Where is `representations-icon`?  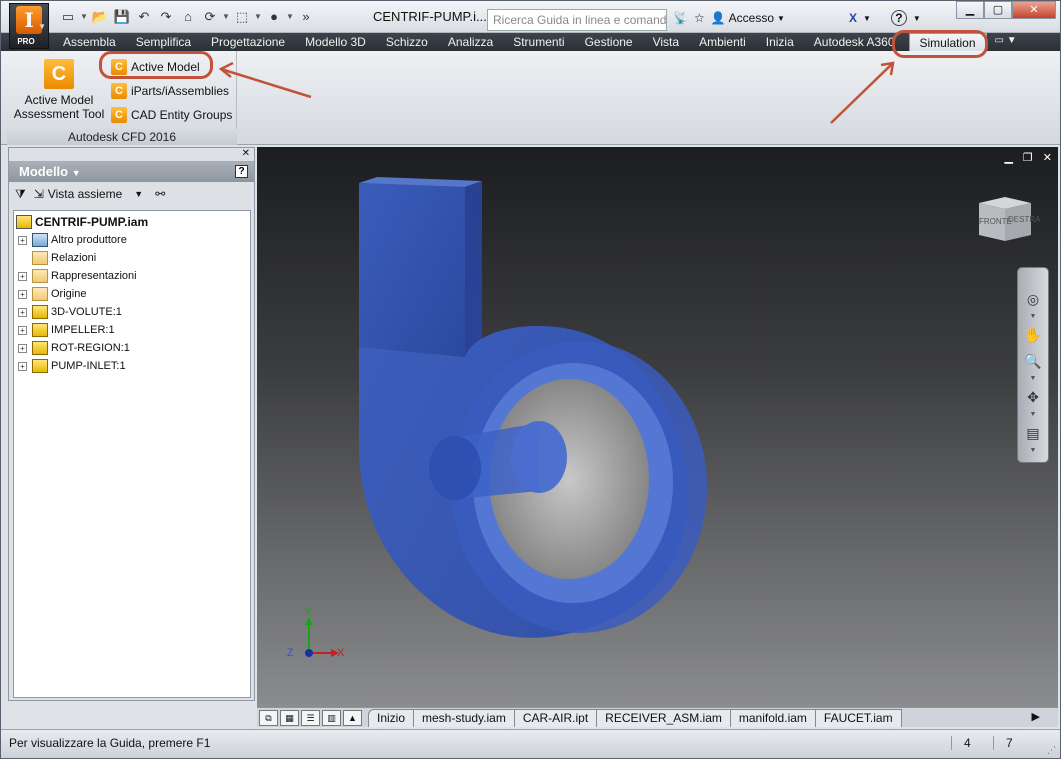 representations-icon is located at coordinates (40, 276).